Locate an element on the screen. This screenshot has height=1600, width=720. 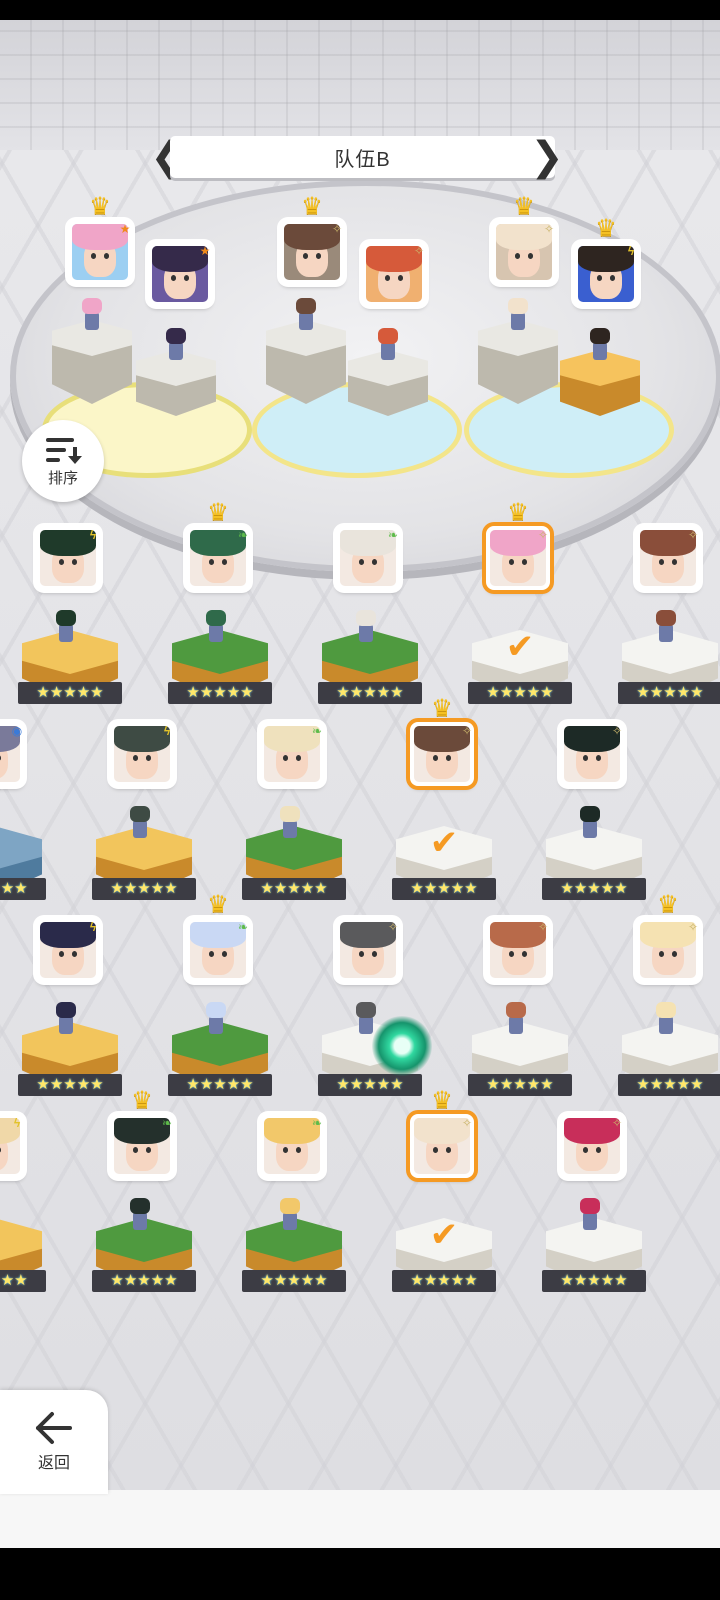
team-title: 队伍B is located at coordinates (362, 159).